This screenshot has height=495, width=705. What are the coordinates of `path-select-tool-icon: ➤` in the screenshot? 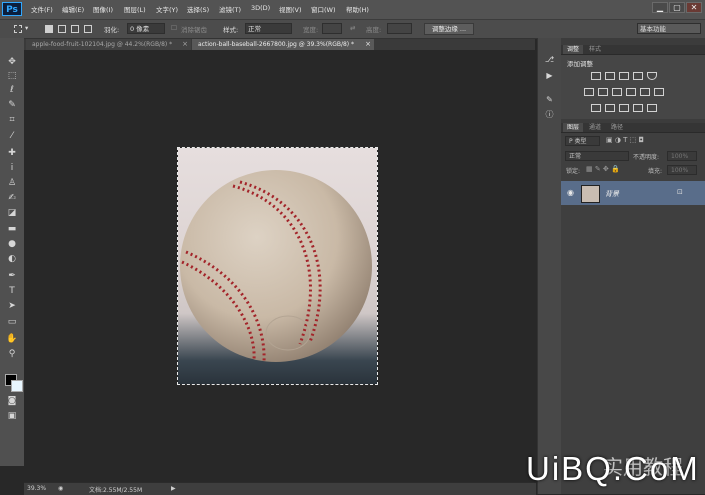 It's located at (12, 306).